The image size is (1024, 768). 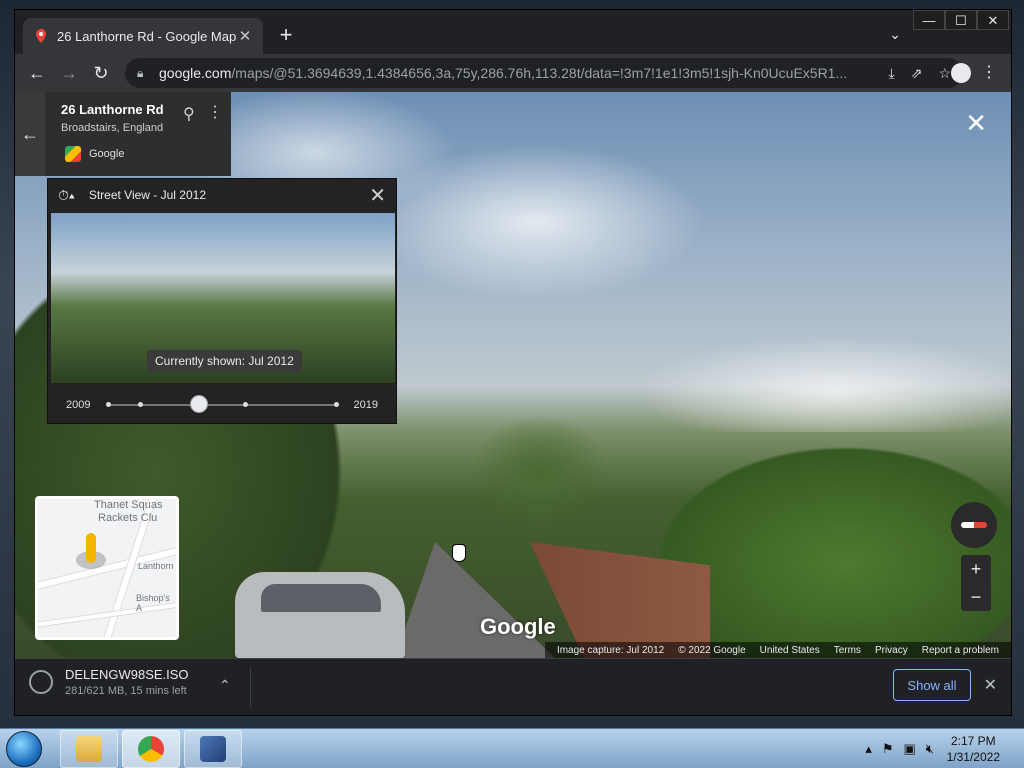 I want to click on network-icon: ▣, so click(x=910, y=749).